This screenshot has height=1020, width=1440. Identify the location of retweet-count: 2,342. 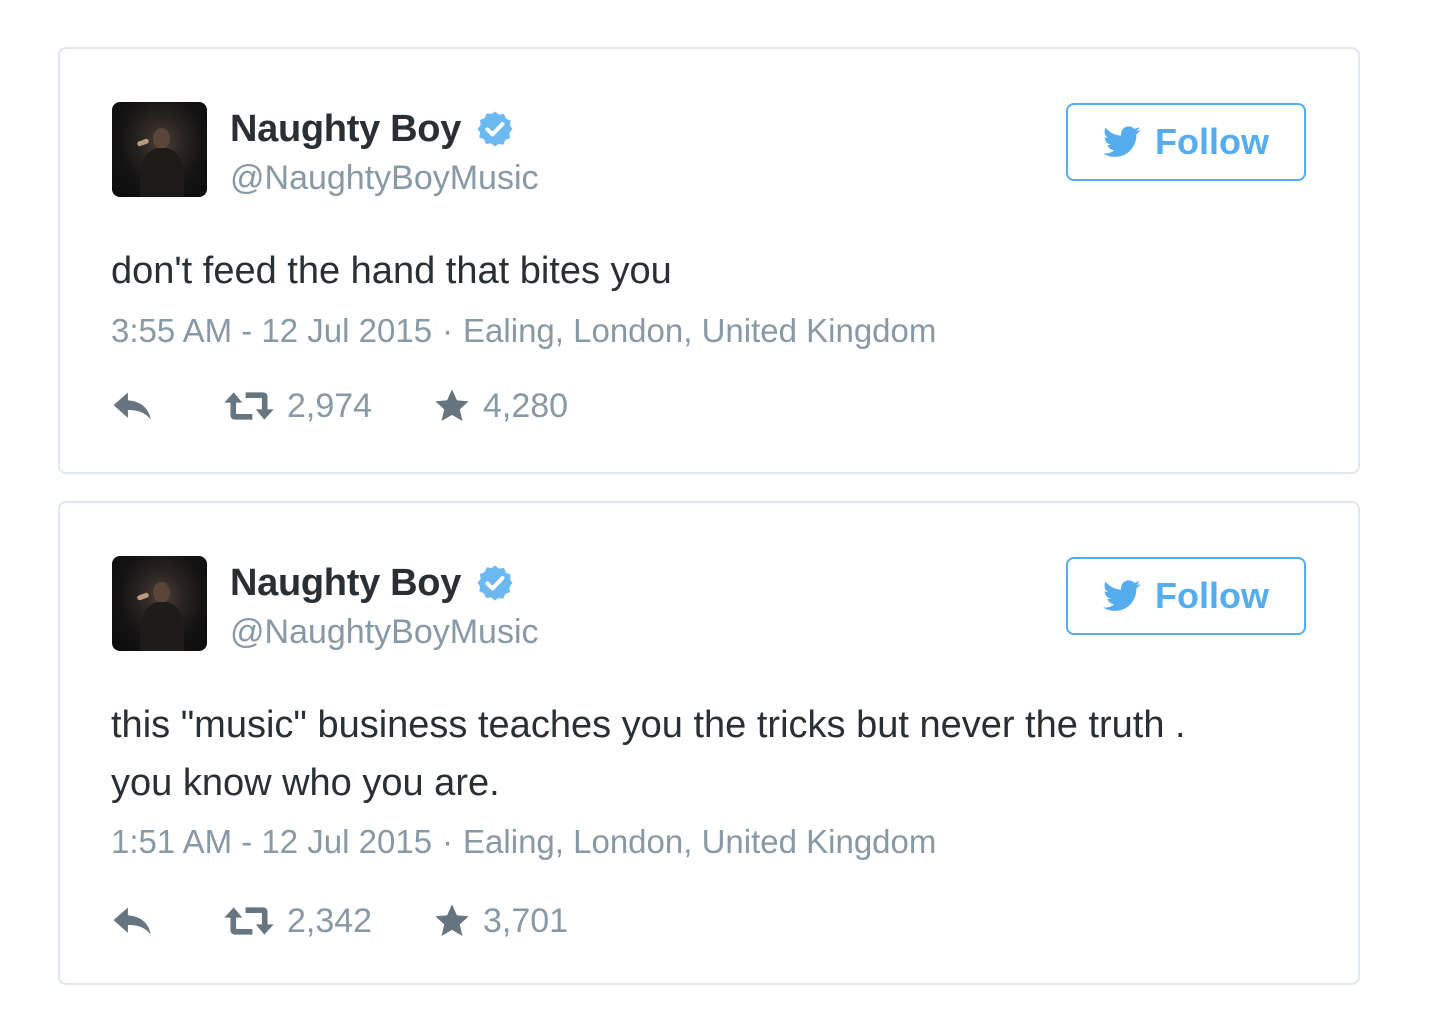
(330, 920).